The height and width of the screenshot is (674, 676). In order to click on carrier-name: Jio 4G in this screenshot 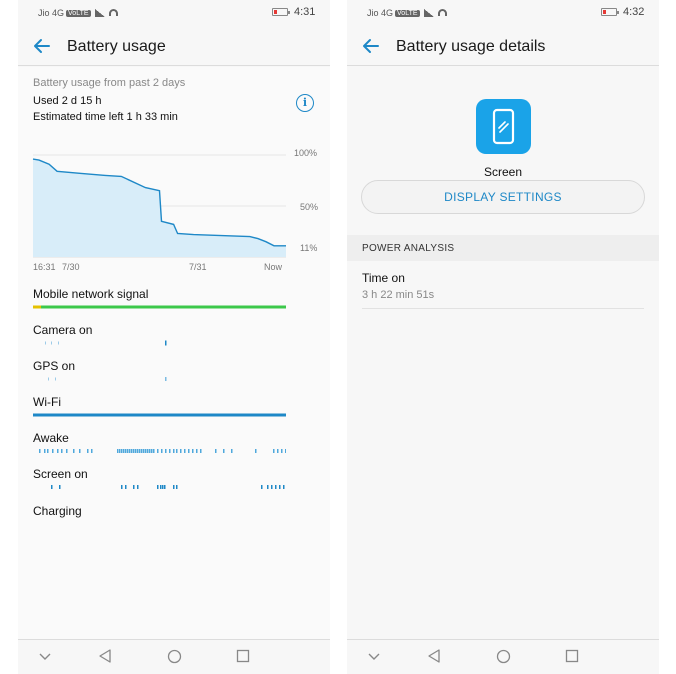, I will do `click(380, 13)`.